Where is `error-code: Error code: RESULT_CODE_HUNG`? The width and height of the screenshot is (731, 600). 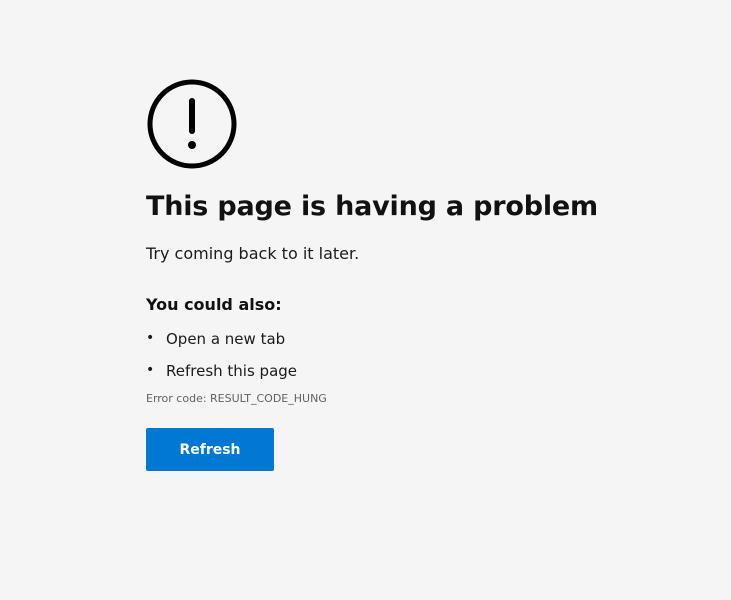 error-code: Error code: RESULT_CODE_HUNG is located at coordinates (236, 398).